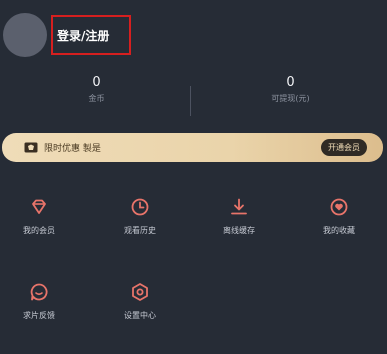 The image size is (387, 354). I want to click on ticket-icon, so click(31, 147).